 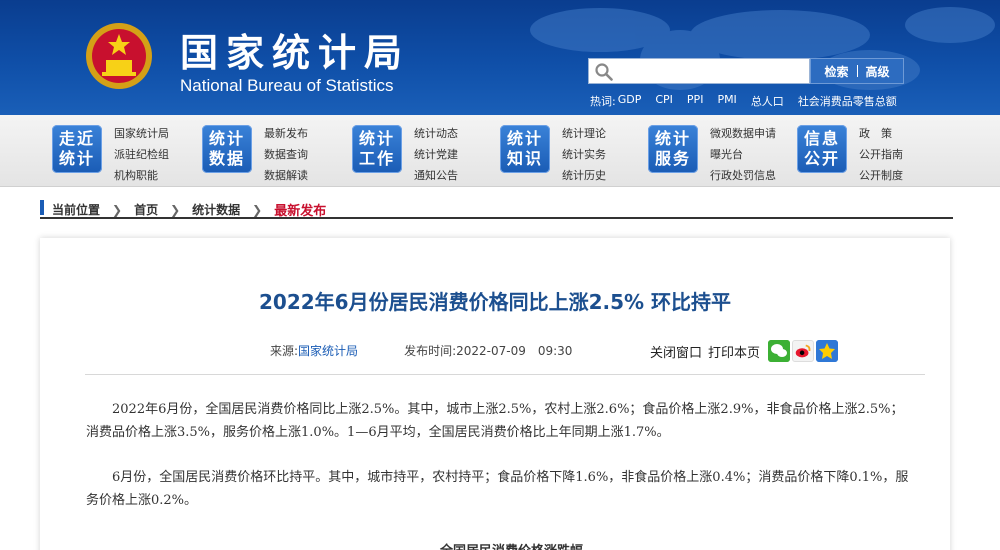 I want to click on nav-link: 政 策, so click(x=881, y=133).